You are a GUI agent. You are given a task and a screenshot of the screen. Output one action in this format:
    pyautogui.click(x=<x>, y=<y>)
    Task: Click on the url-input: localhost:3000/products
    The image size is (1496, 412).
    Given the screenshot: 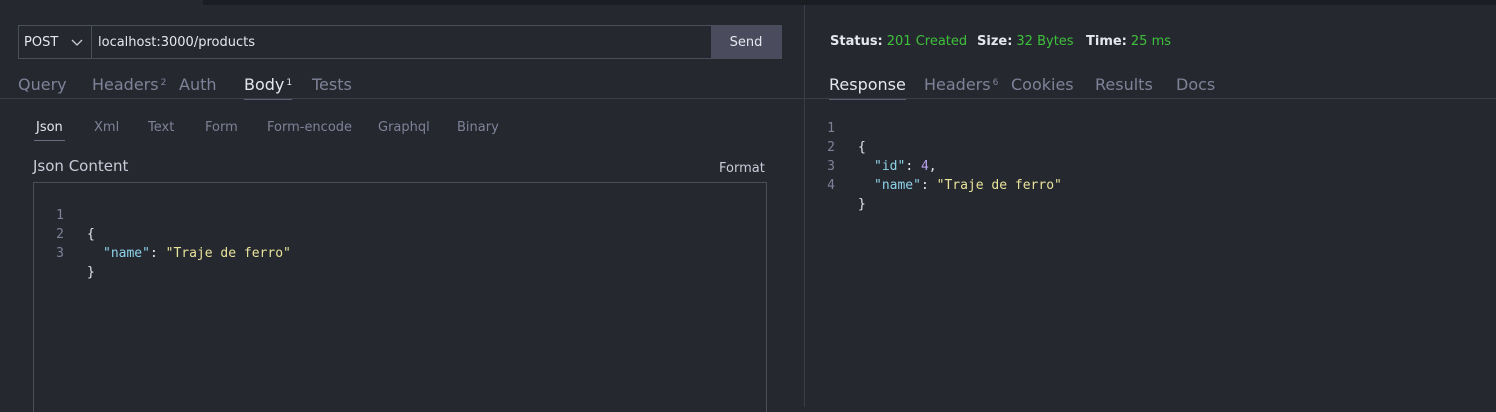 What is the action you would take?
    pyautogui.click(x=401, y=42)
    